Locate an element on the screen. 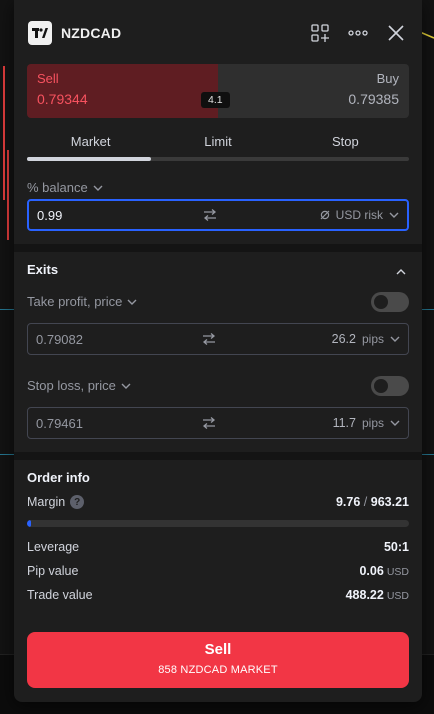  pip-value: 0.06 is located at coordinates (371, 571).